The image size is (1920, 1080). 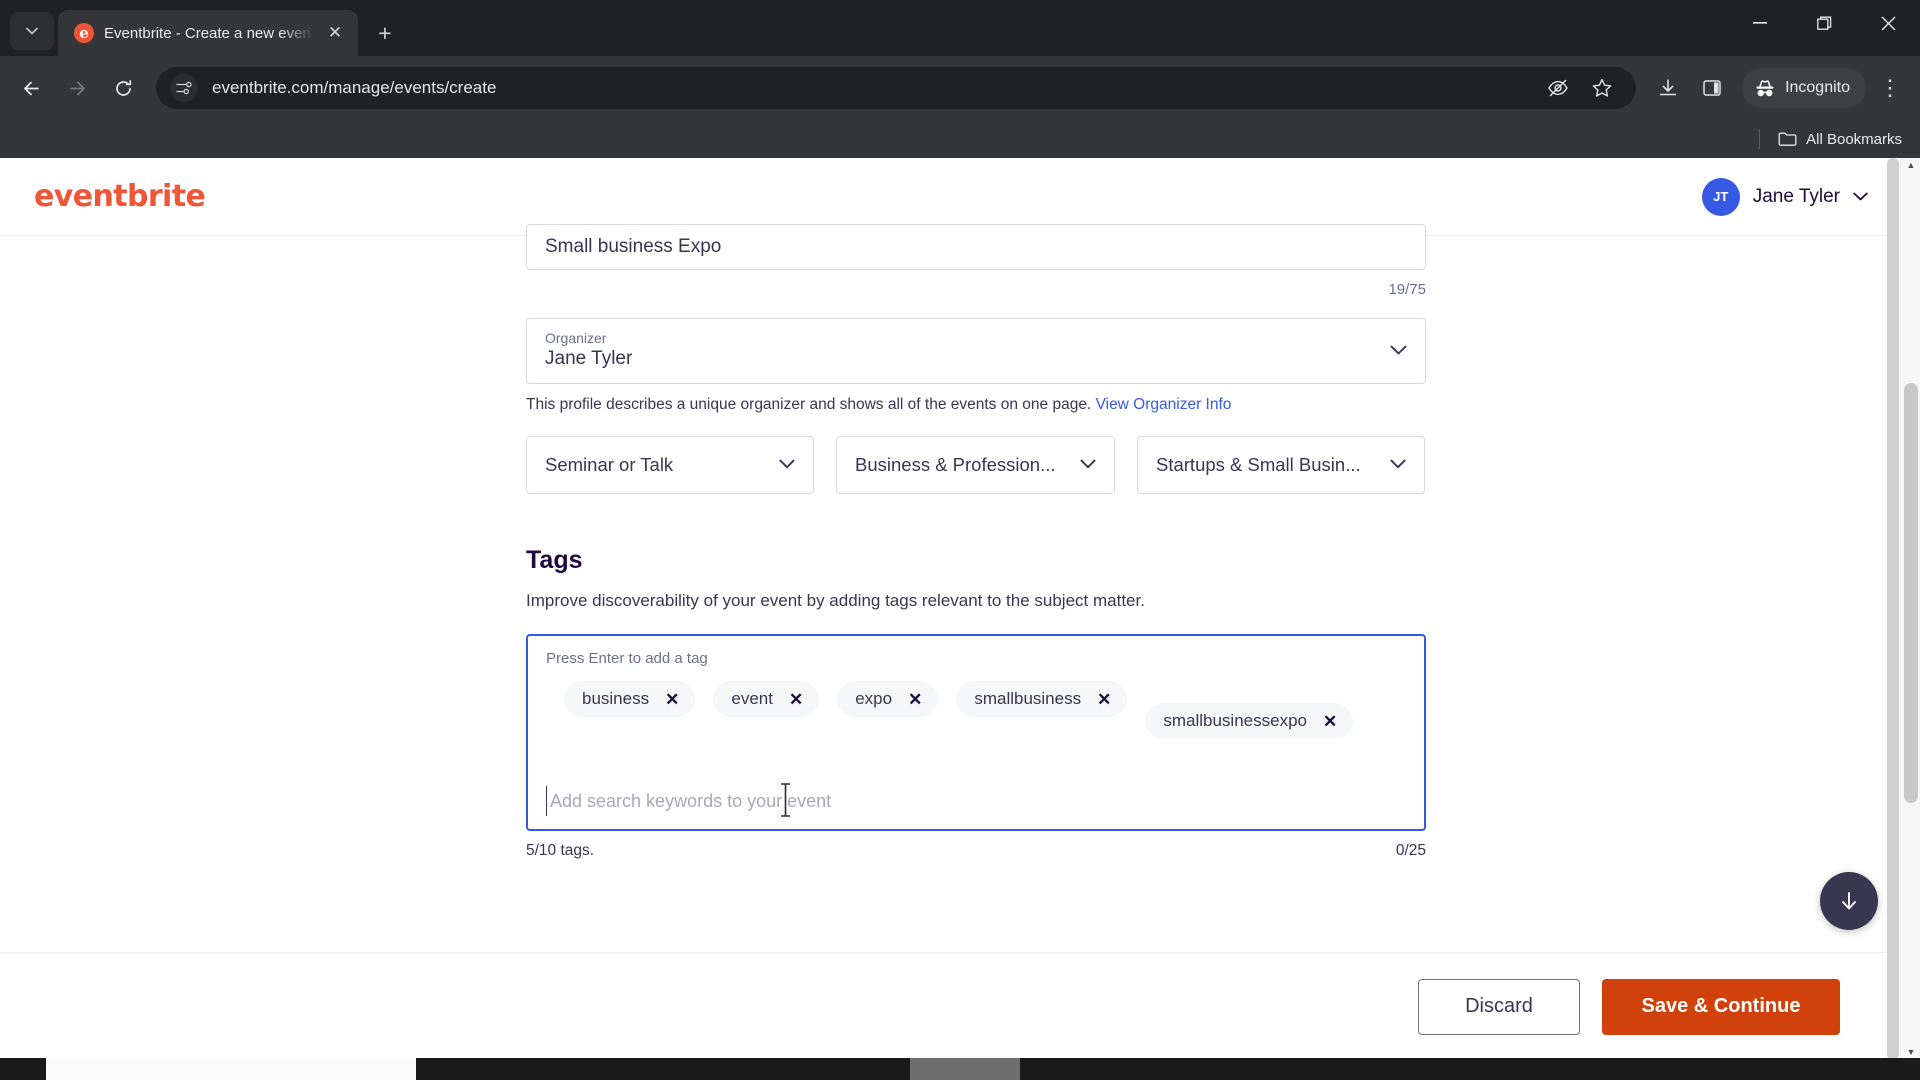 I want to click on taskbar-strip, so click(x=960, y=1069).